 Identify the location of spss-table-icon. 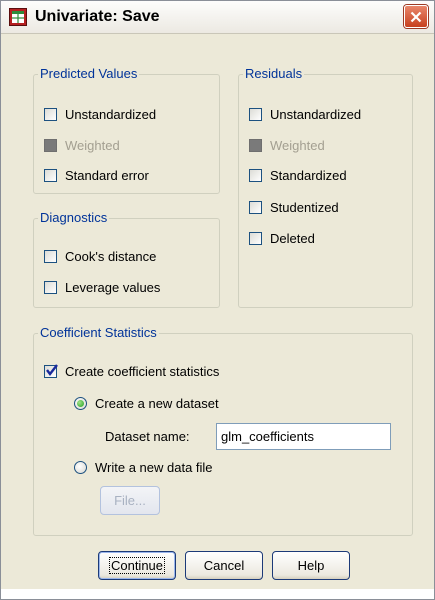
(18, 17).